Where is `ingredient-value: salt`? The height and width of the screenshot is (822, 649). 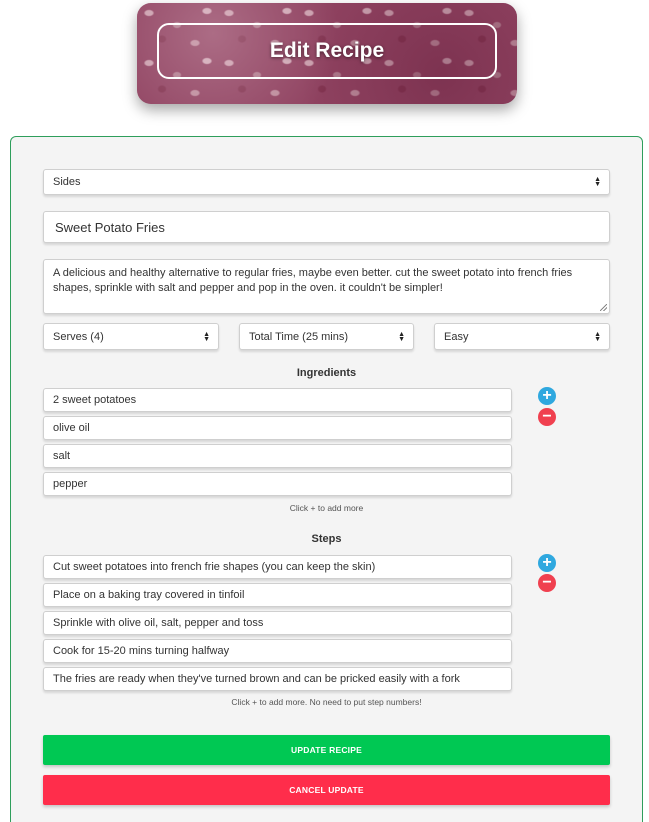
ingredient-value: salt is located at coordinates (62, 456).